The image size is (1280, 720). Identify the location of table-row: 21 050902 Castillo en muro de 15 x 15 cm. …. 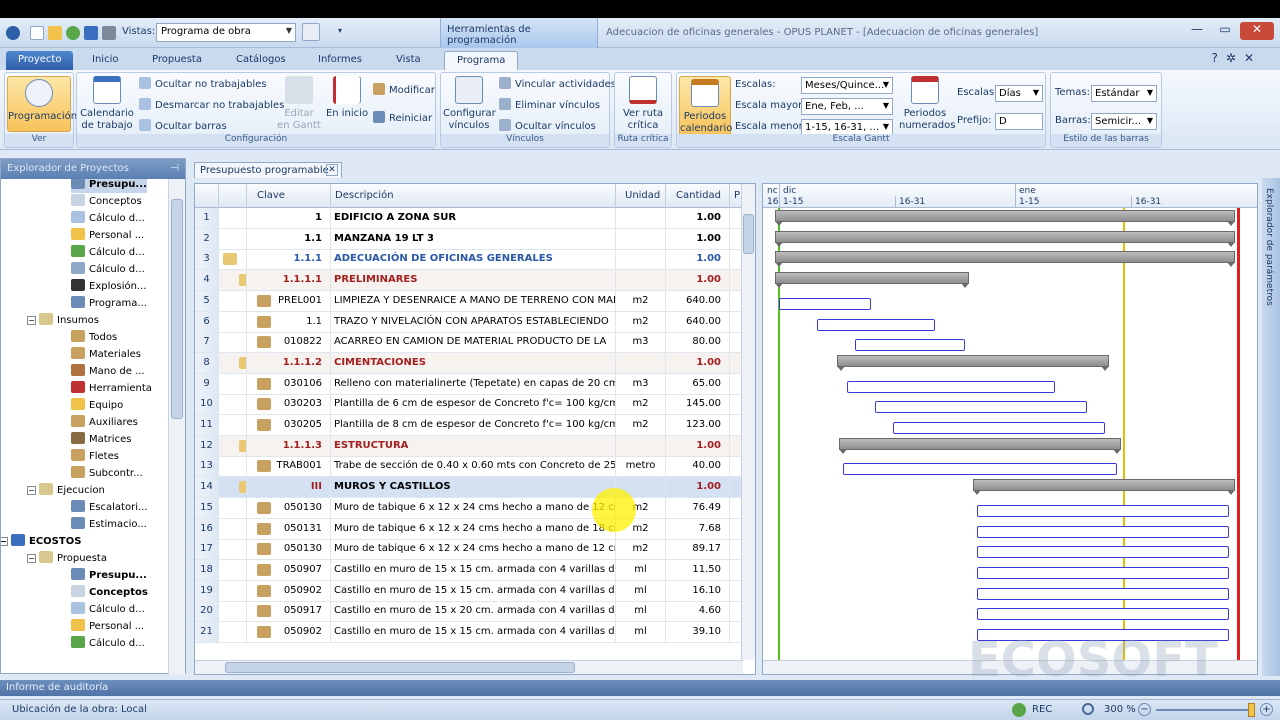
(469, 632).